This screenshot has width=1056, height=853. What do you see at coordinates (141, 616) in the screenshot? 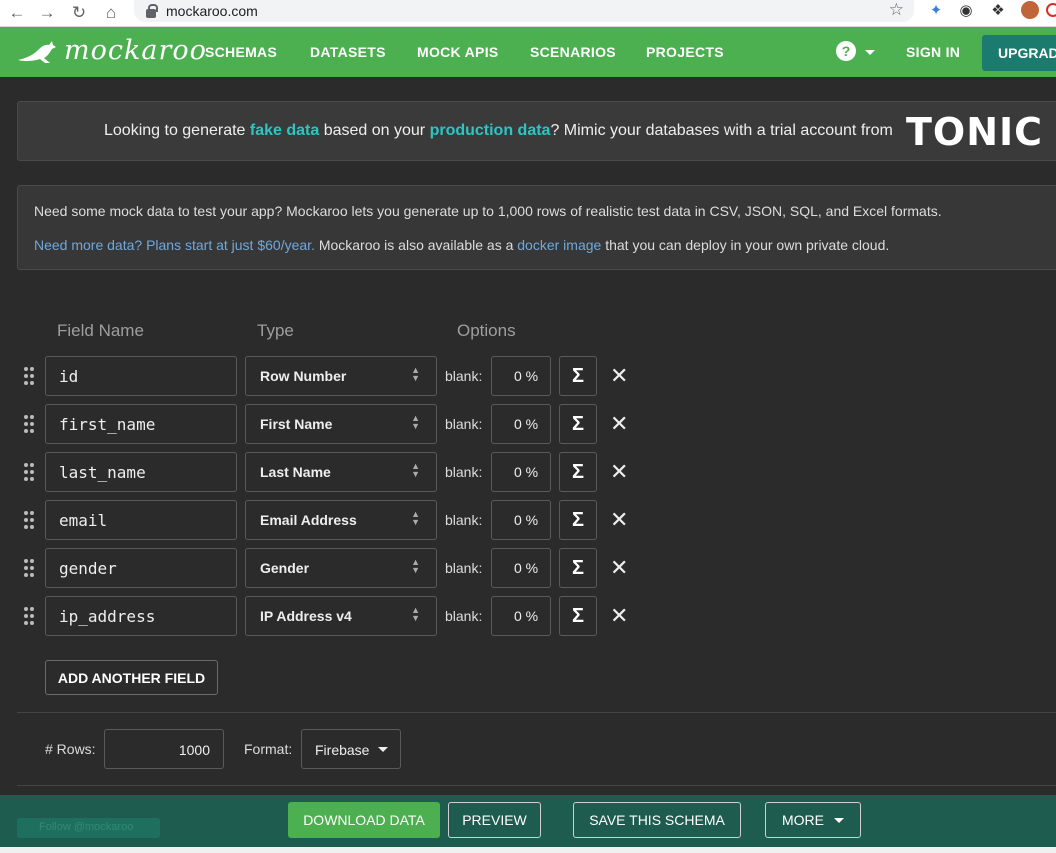
I see `field-name-input: ip_address` at bounding box center [141, 616].